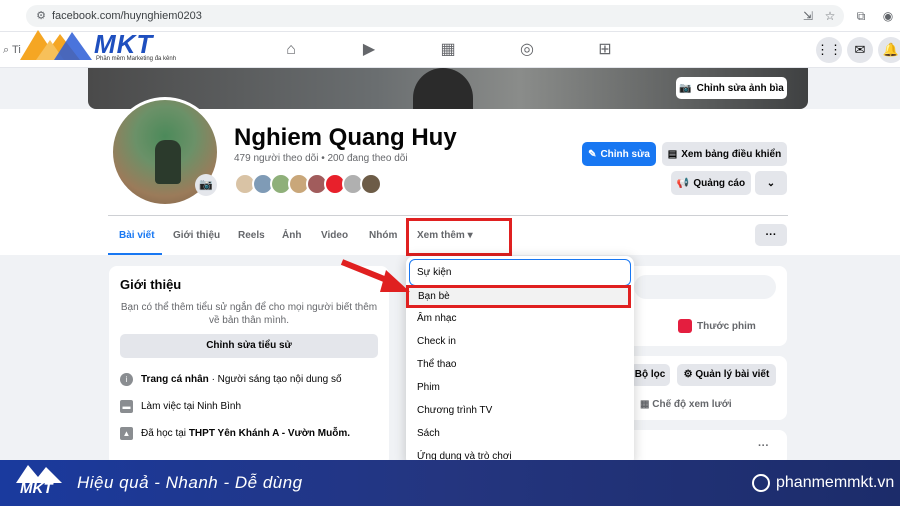 The image size is (900, 506). What do you see at coordinates (454, 410) in the screenshot?
I see `menu-item-tv-shows: Chương trình TV` at bounding box center [454, 410].